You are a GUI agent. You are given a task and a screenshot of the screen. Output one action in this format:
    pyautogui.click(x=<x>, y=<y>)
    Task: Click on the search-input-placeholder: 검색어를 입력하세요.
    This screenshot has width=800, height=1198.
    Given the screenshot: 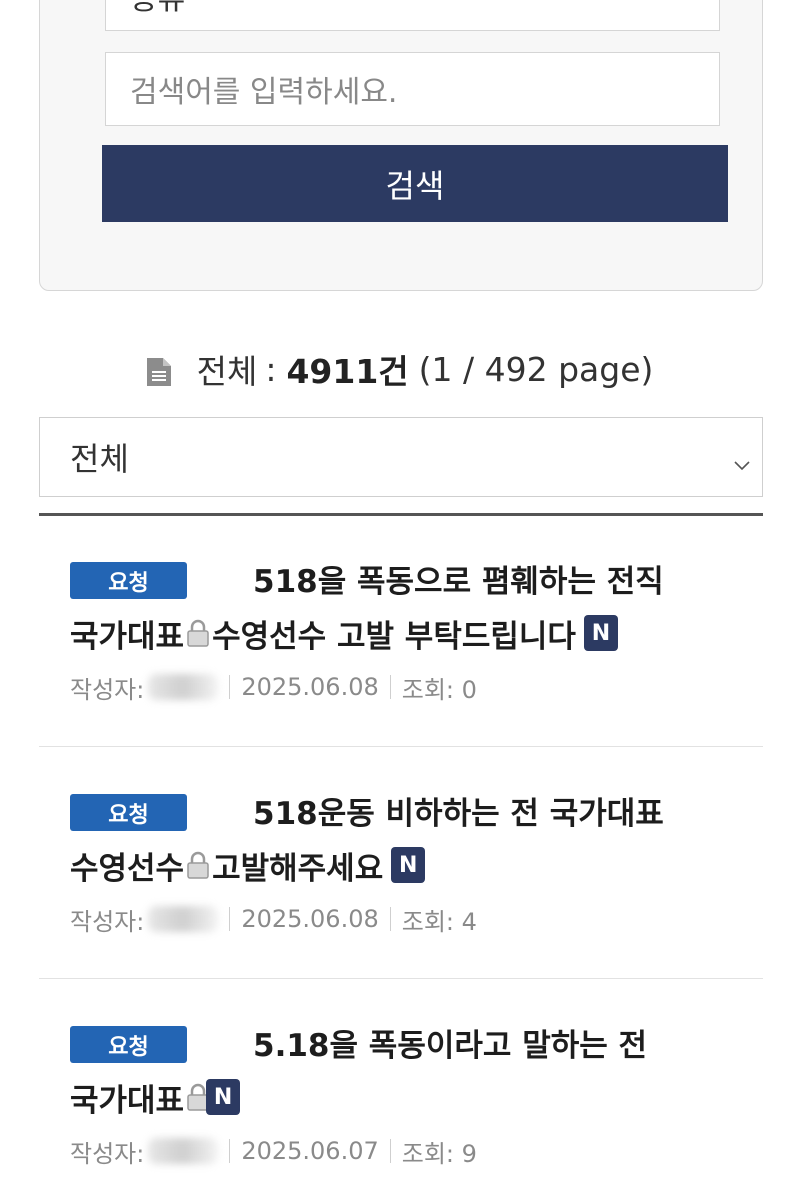 What is the action you would take?
    pyautogui.click(x=264, y=92)
    